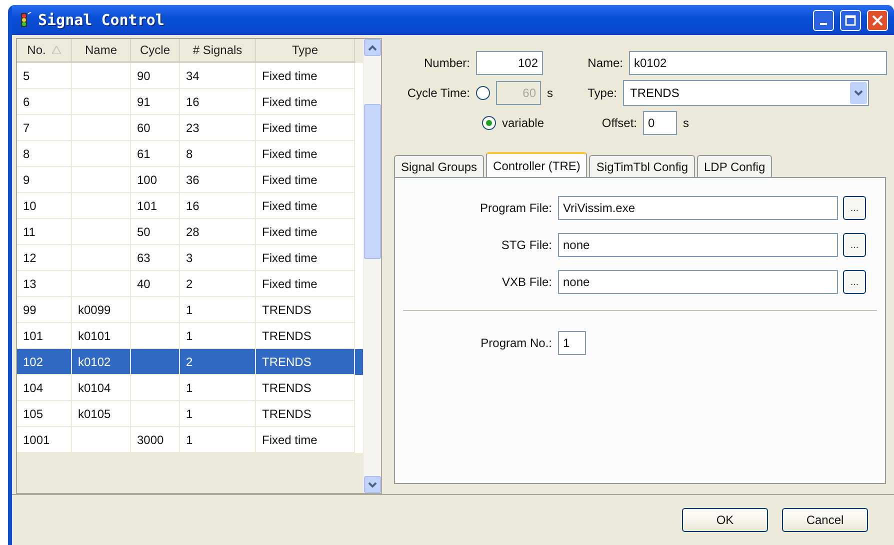 This screenshot has width=894, height=545. What do you see at coordinates (526, 282) in the screenshot?
I see `file-label: VXB File:` at bounding box center [526, 282].